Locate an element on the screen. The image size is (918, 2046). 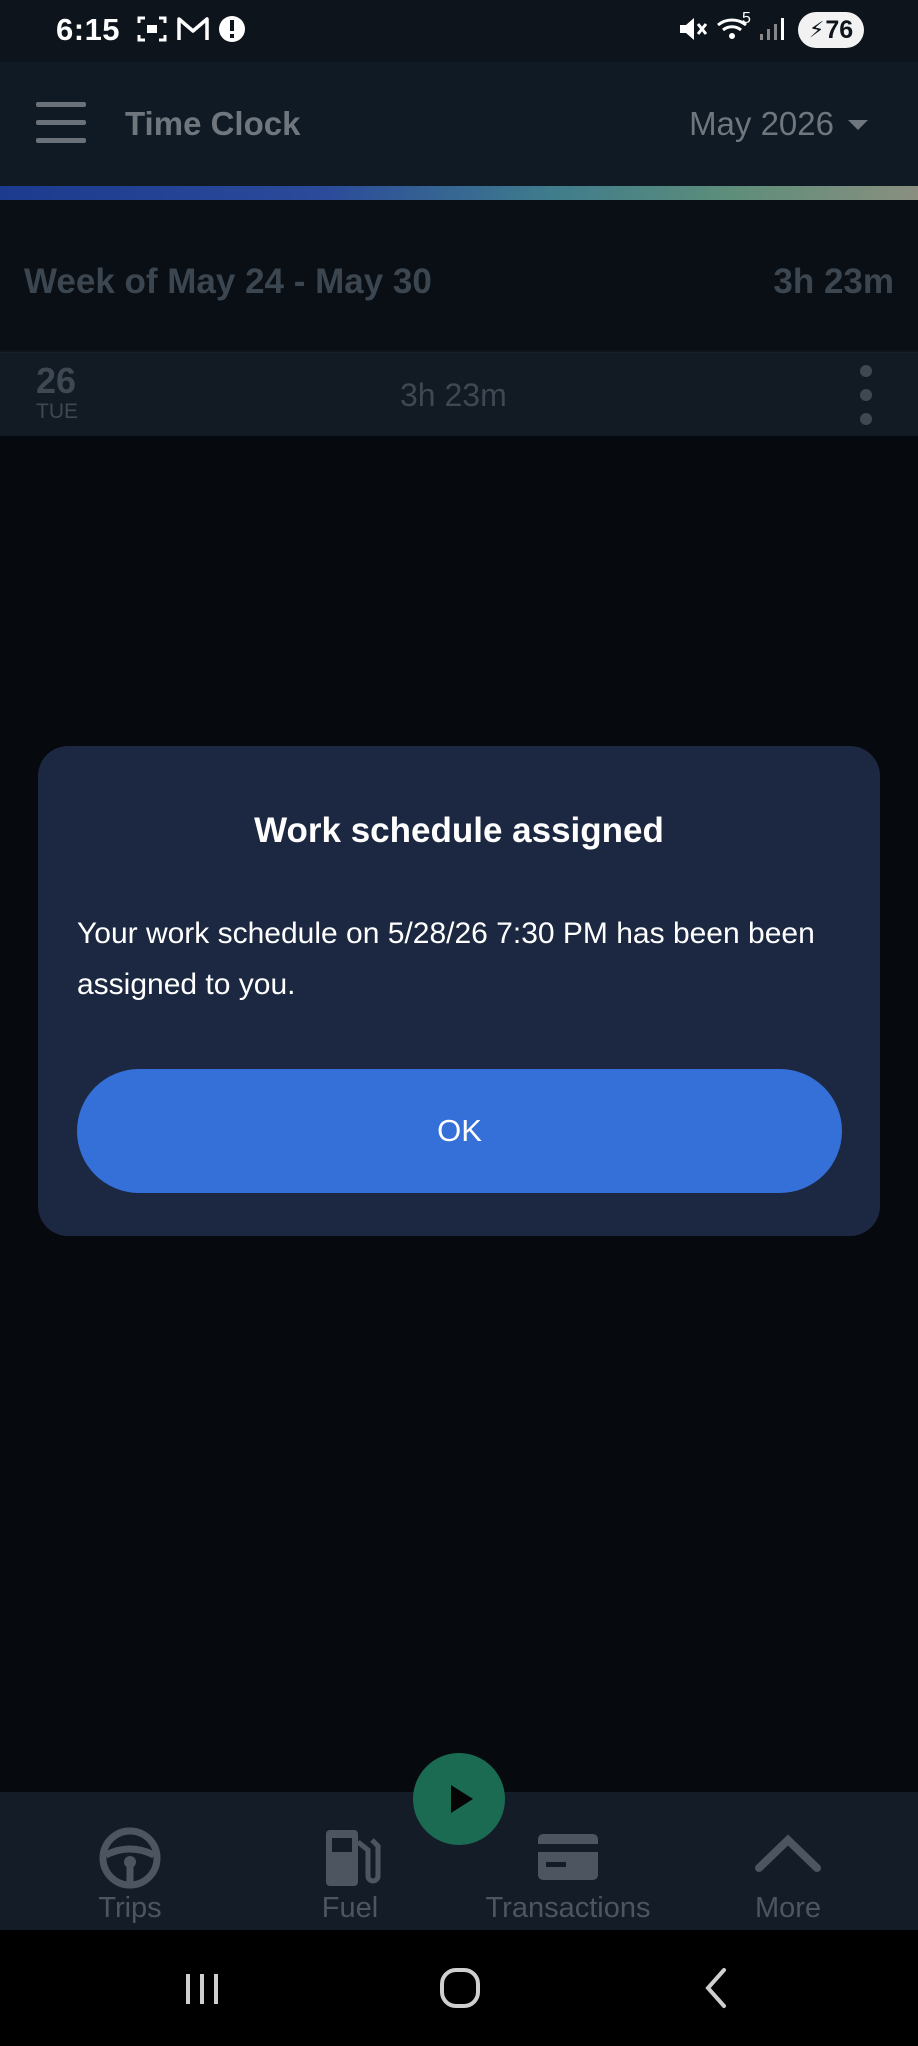
fuel-pump-icon is located at coordinates (353, 1858).